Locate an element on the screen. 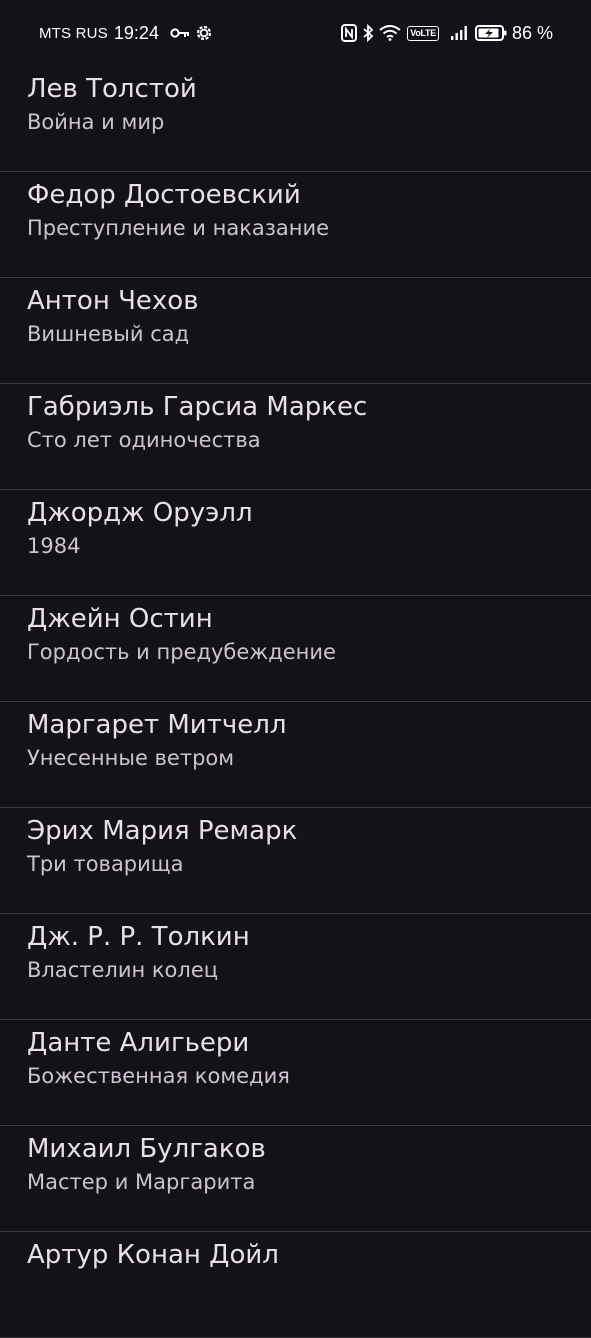 This screenshot has height=1338, width=591. list-item: Дж. Р. Р. Толкин Властелин колец is located at coordinates (295, 967).